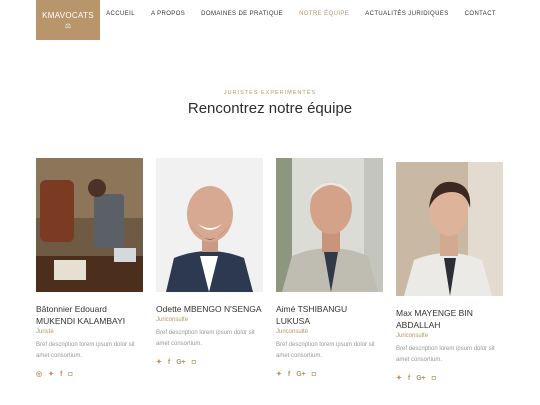  What do you see at coordinates (270, 108) in the screenshot?
I see `section-title: Rencontrez notre équipe` at bounding box center [270, 108].